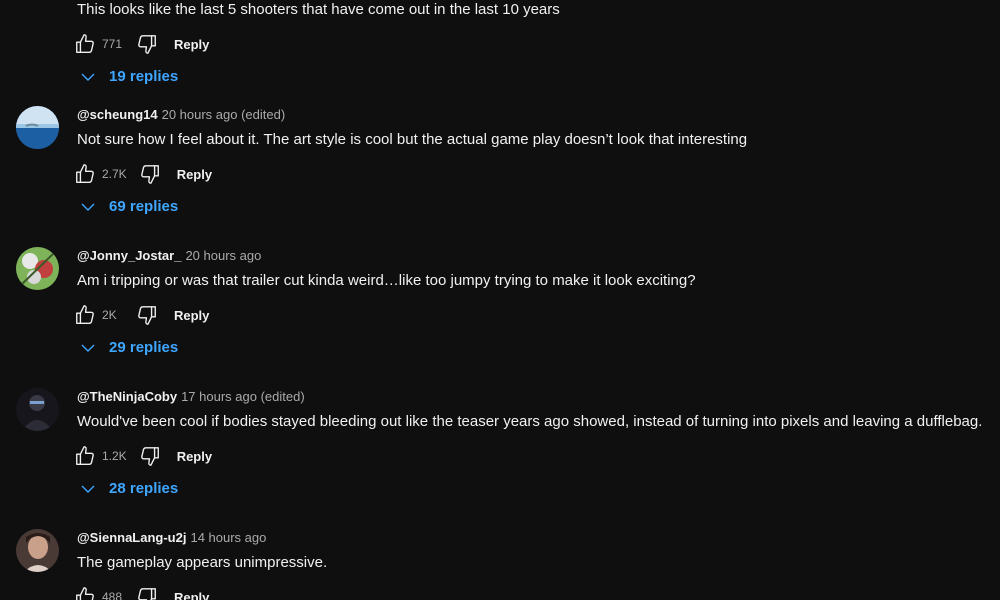 The width and height of the screenshot is (1000, 600). Describe the element at coordinates (131, 537) in the screenshot. I see `author-name: @SiennaLang-u2j` at that location.